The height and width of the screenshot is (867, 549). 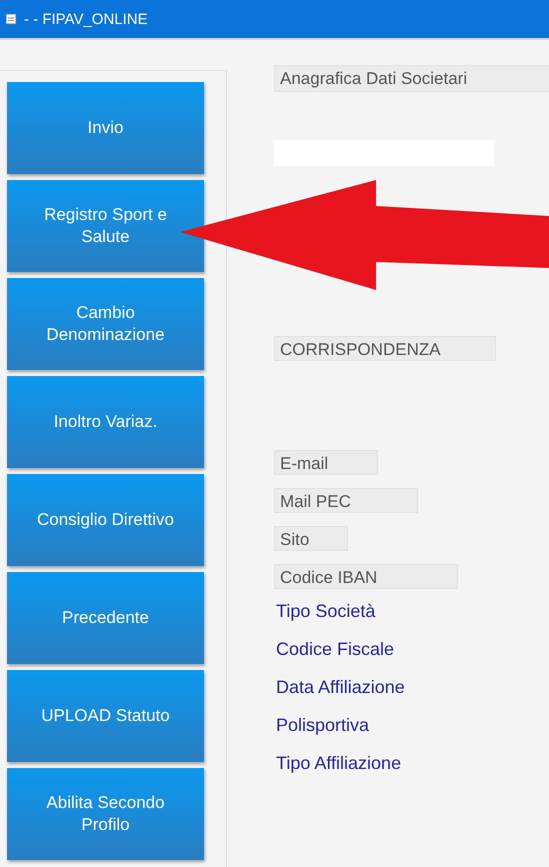 I want to click on nav-button: Cambio Denominazione, so click(x=105, y=324).